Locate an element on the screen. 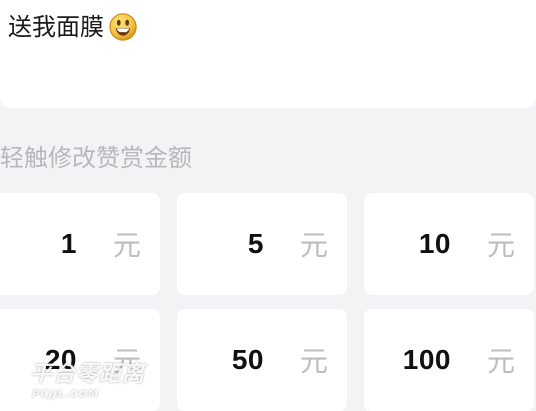 Image resolution: width=536 pixels, height=411 pixels. amount-option-100: 100 元 is located at coordinates (449, 360).